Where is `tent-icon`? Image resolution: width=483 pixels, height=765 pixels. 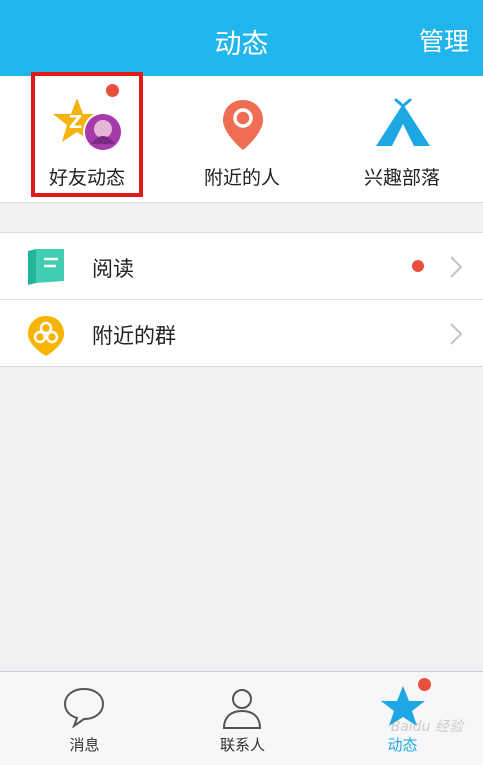 tent-icon is located at coordinates (403, 122).